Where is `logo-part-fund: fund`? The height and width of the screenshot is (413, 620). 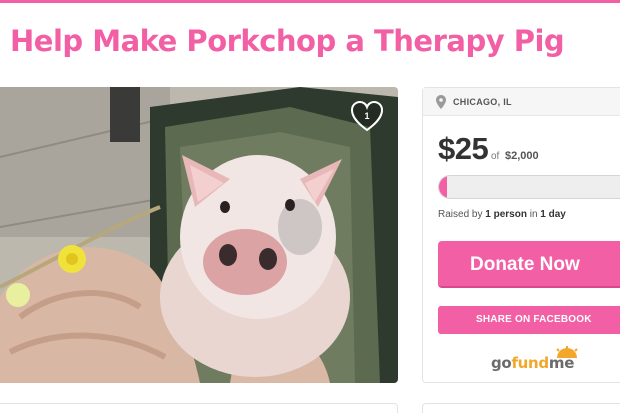 logo-part-fund: fund is located at coordinates (530, 363).